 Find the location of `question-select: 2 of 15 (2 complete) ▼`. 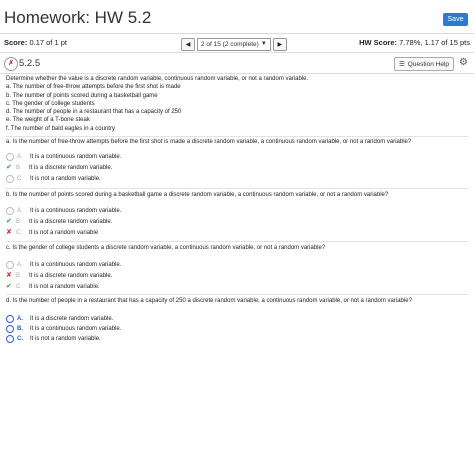

question-select: 2 of 15 (2 complete) ▼ is located at coordinates (234, 44).